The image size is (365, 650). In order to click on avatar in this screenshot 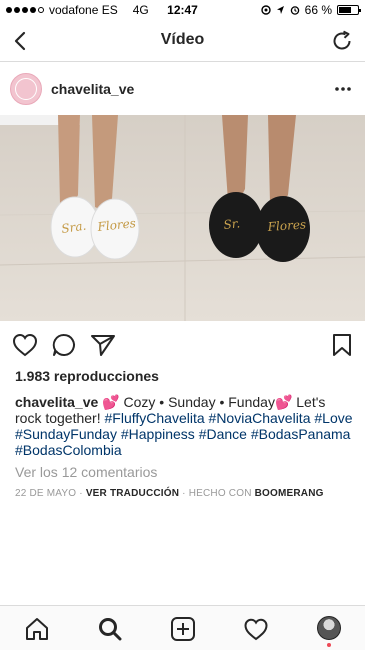, I will do `click(26, 89)`.